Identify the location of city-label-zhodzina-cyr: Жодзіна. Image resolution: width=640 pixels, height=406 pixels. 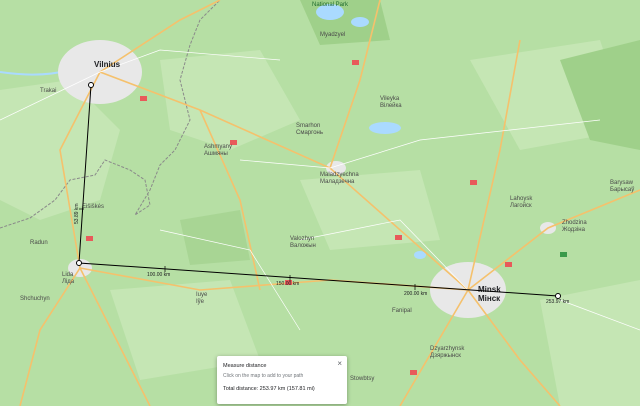
(574, 230).